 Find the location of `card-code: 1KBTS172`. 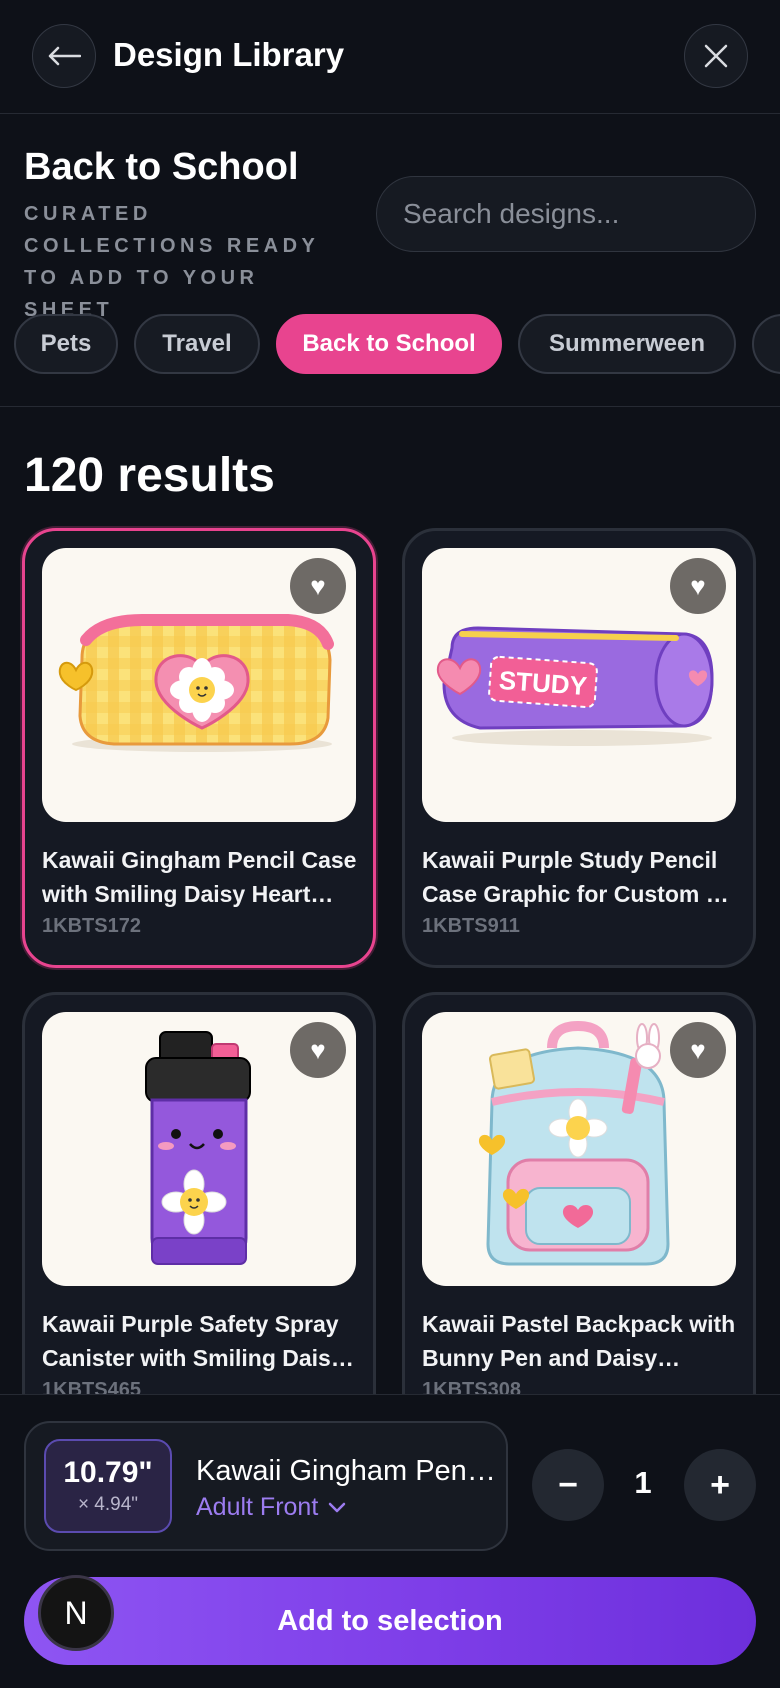

card-code: 1KBTS172 is located at coordinates (91, 926).